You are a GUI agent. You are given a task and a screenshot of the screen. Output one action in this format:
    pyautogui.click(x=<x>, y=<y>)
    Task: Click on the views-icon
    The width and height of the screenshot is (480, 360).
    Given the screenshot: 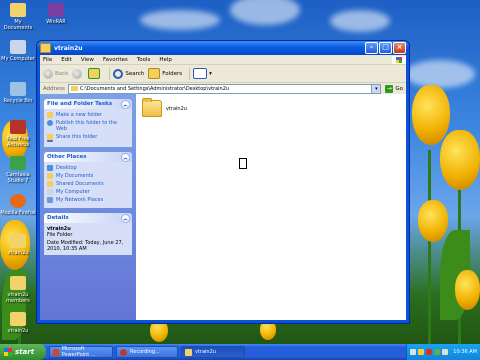 What is the action you would take?
    pyautogui.click(x=200, y=73)
    